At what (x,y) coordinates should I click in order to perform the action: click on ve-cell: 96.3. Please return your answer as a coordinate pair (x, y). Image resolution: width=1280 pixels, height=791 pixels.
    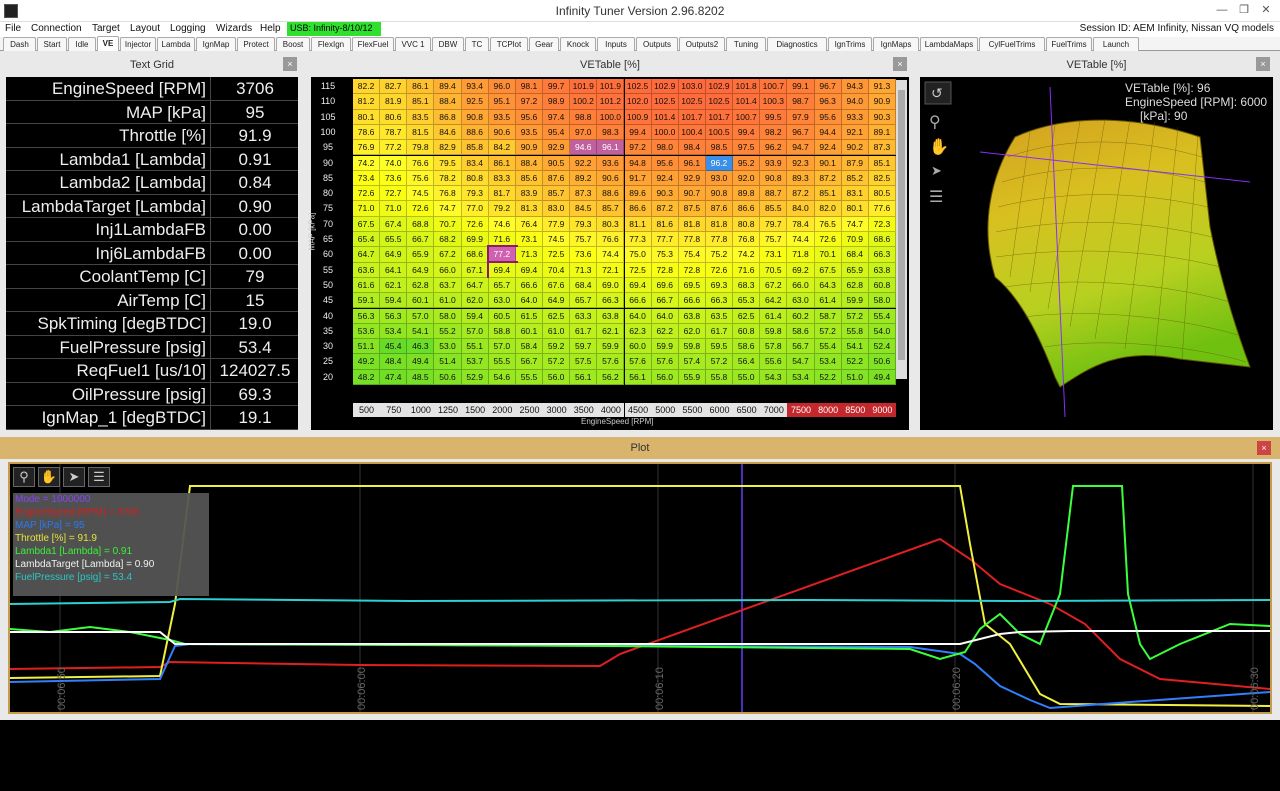
    Looking at the image, I should click on (828, 102).